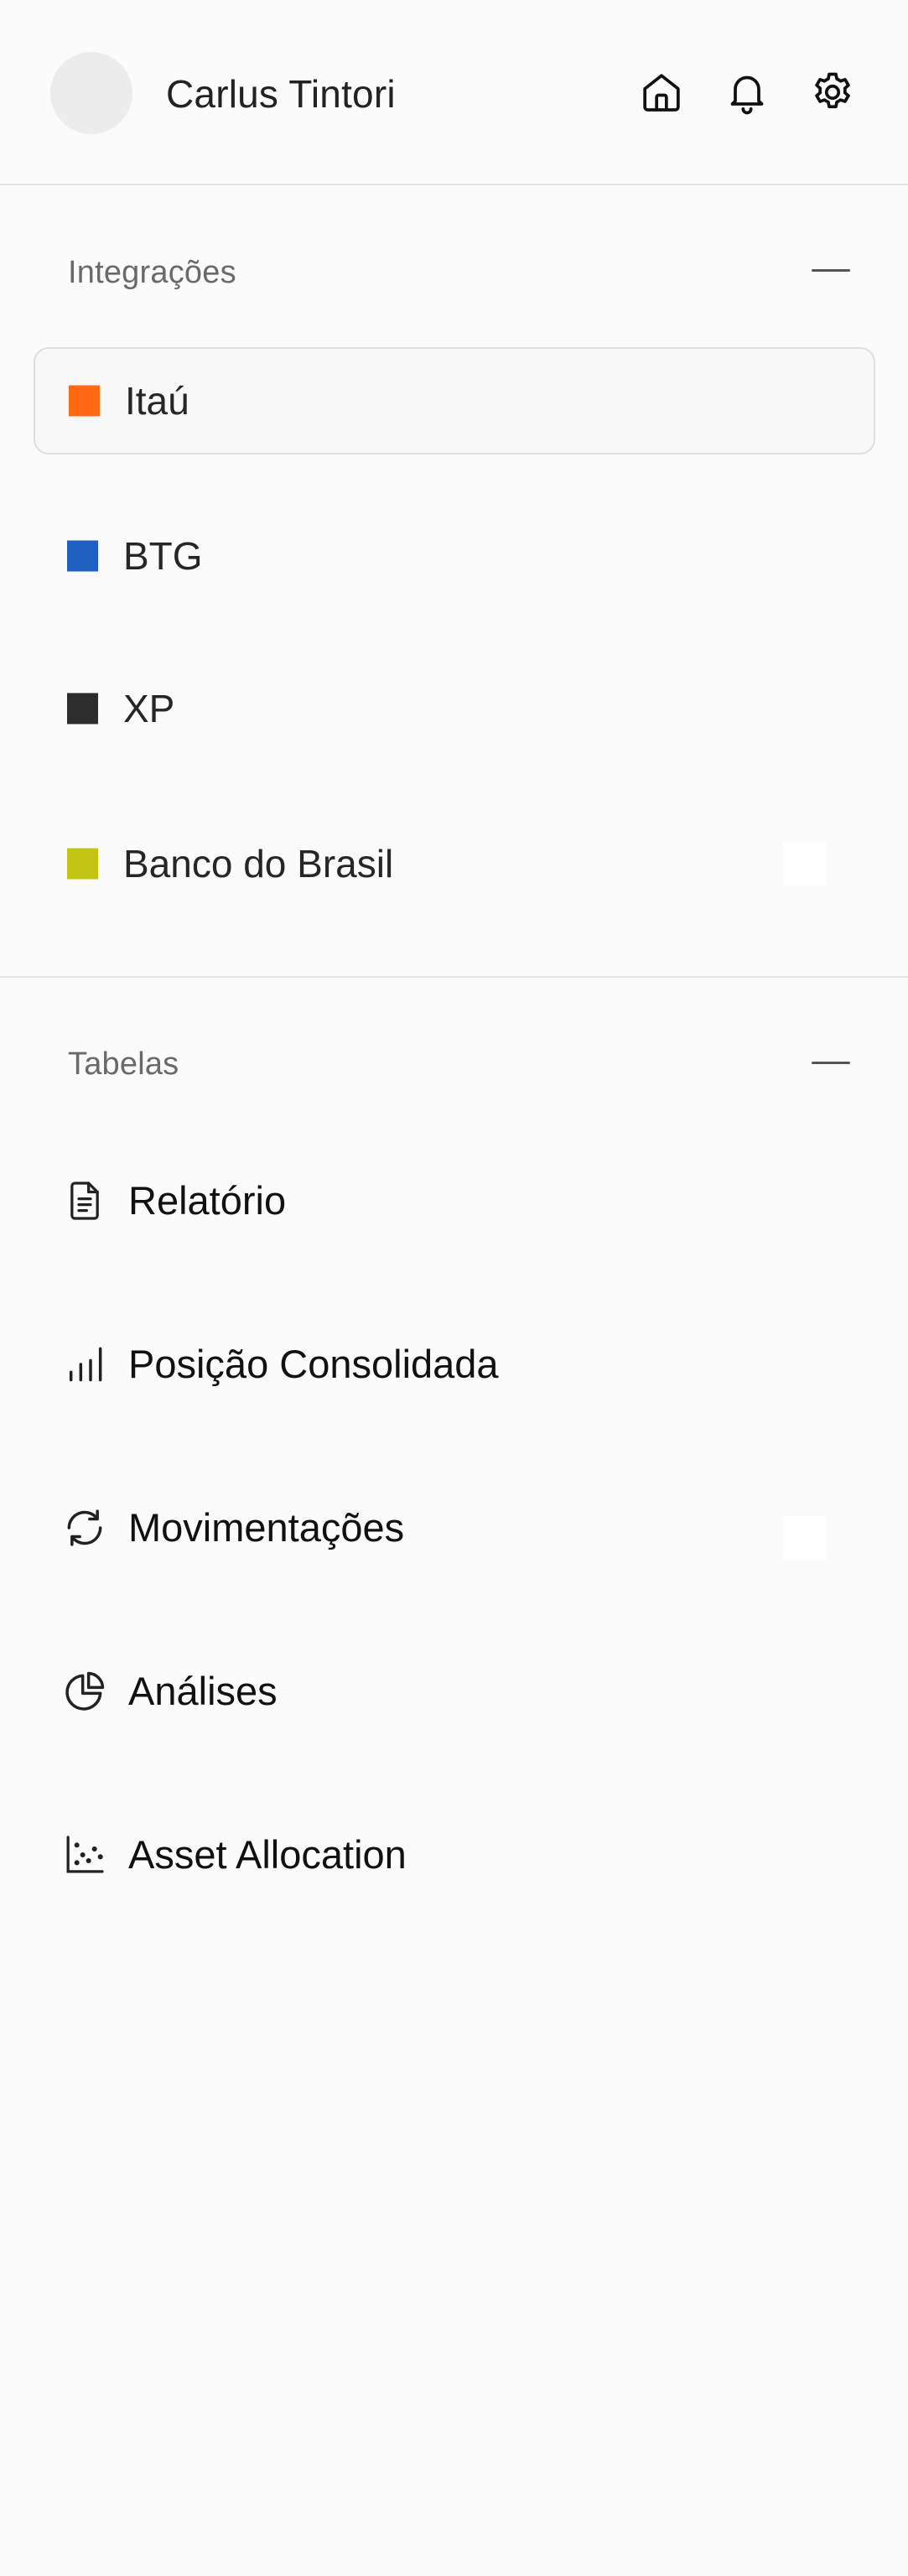 Image resolution: width=908 pixels, height=2576 pixels. Describe the element at coordinates (313, 1364) in the screenshot. I see `table-item-label: Posição Consolidada` at that location.